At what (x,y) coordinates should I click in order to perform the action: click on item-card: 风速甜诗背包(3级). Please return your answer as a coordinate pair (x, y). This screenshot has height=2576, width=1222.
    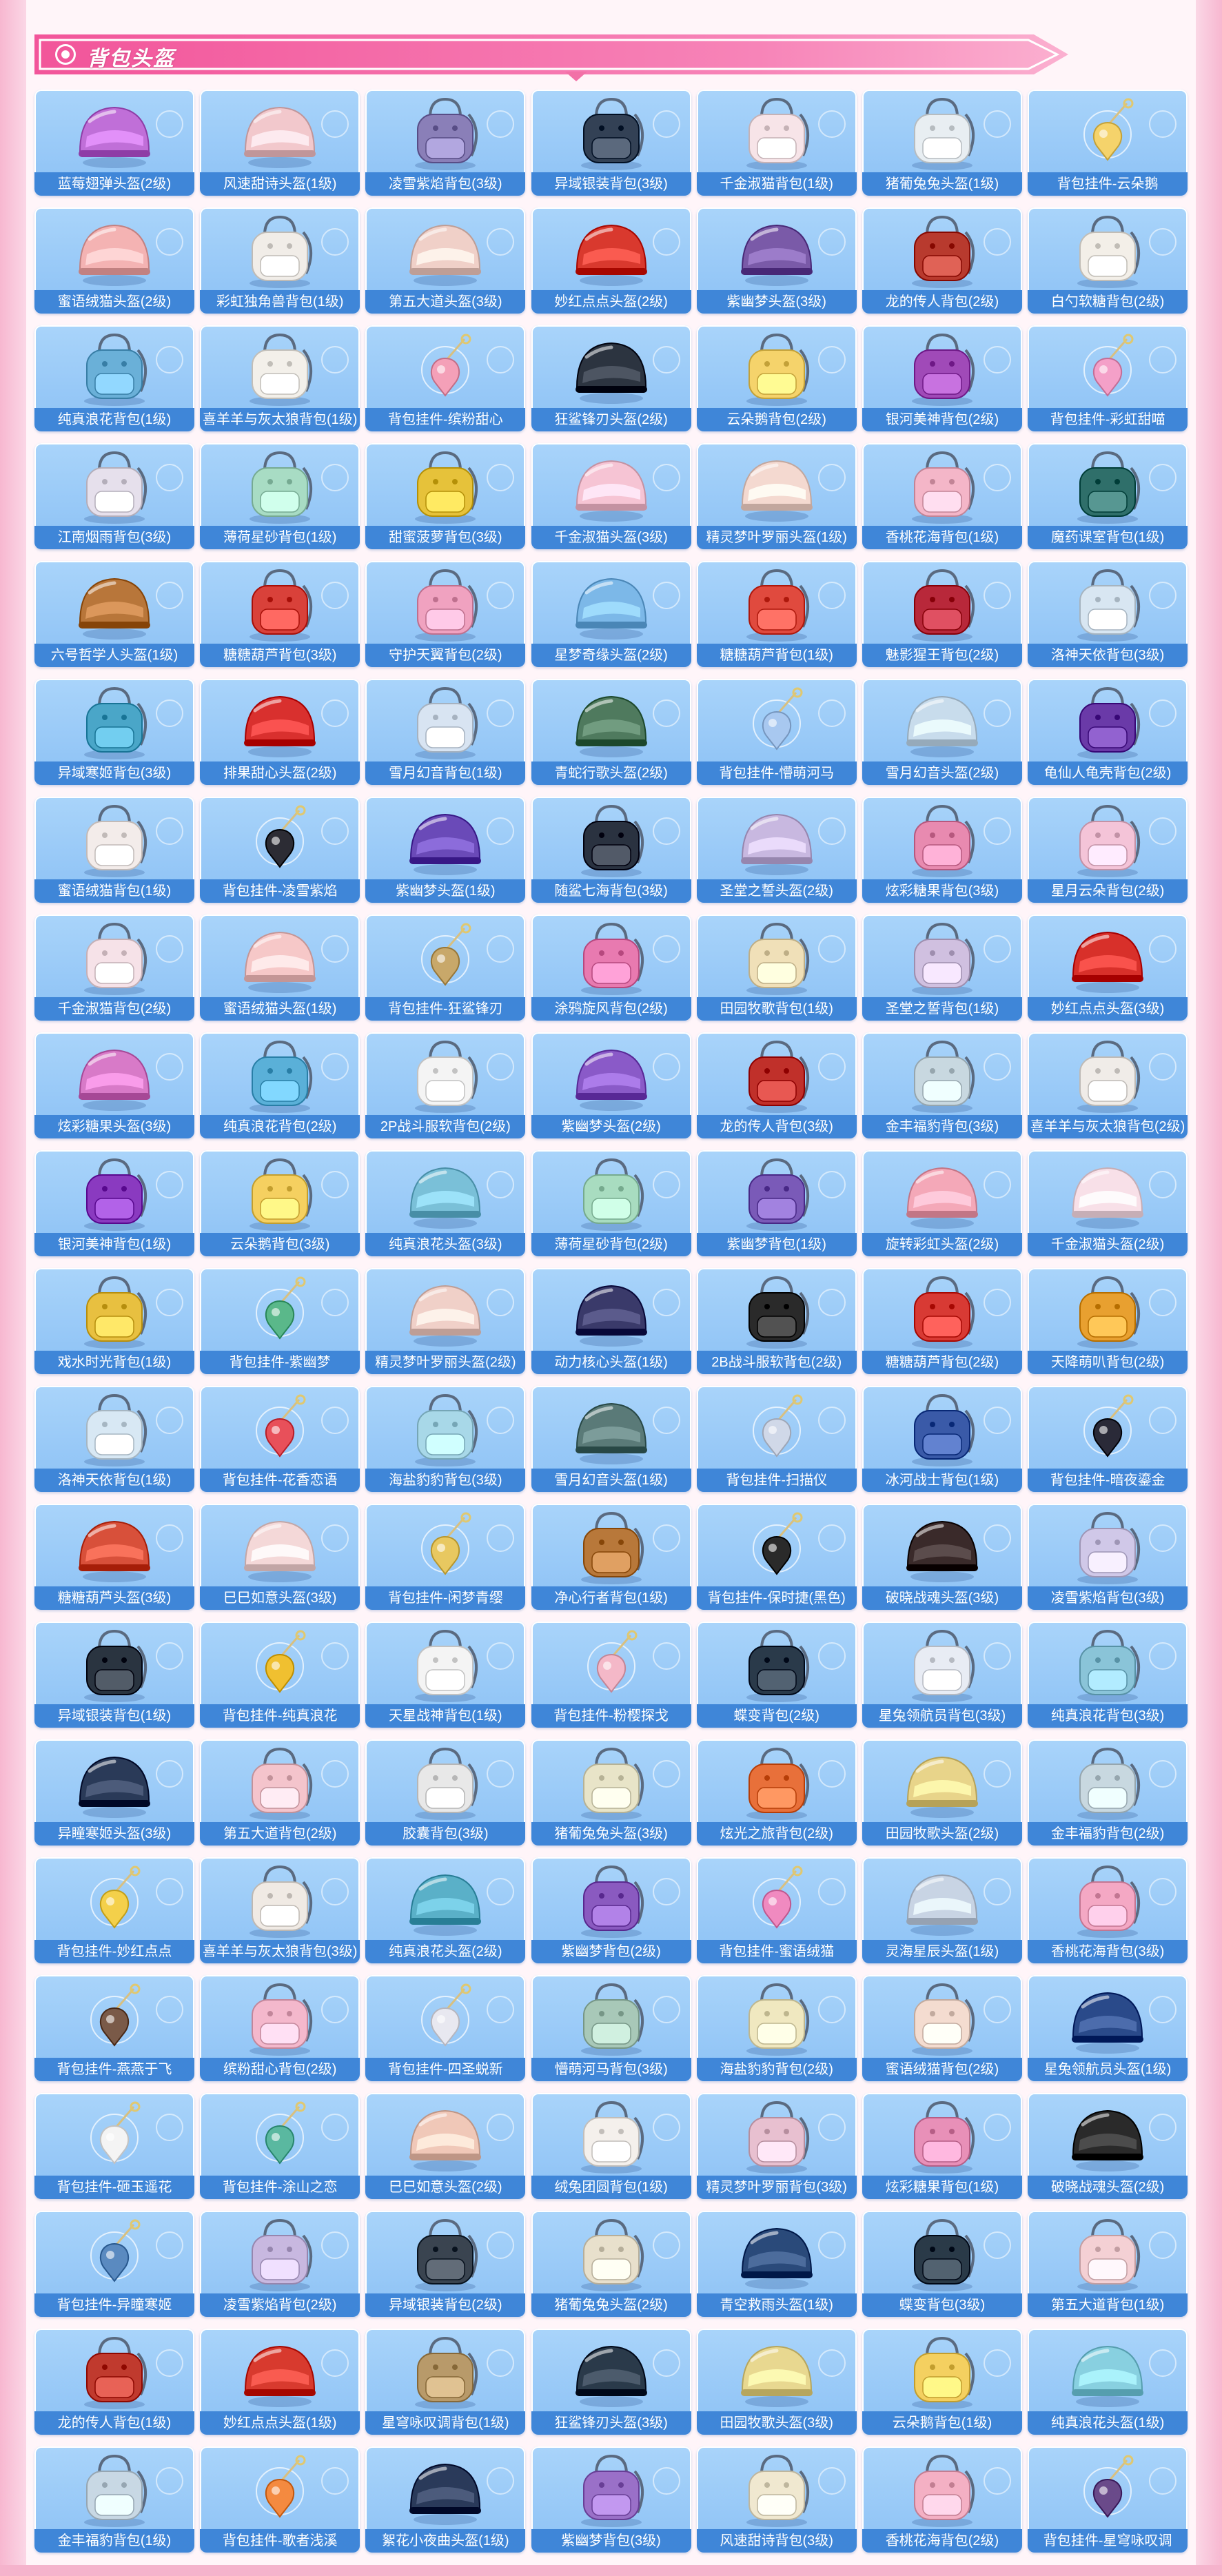
    Looking at the image, I should click on (776, 2499).